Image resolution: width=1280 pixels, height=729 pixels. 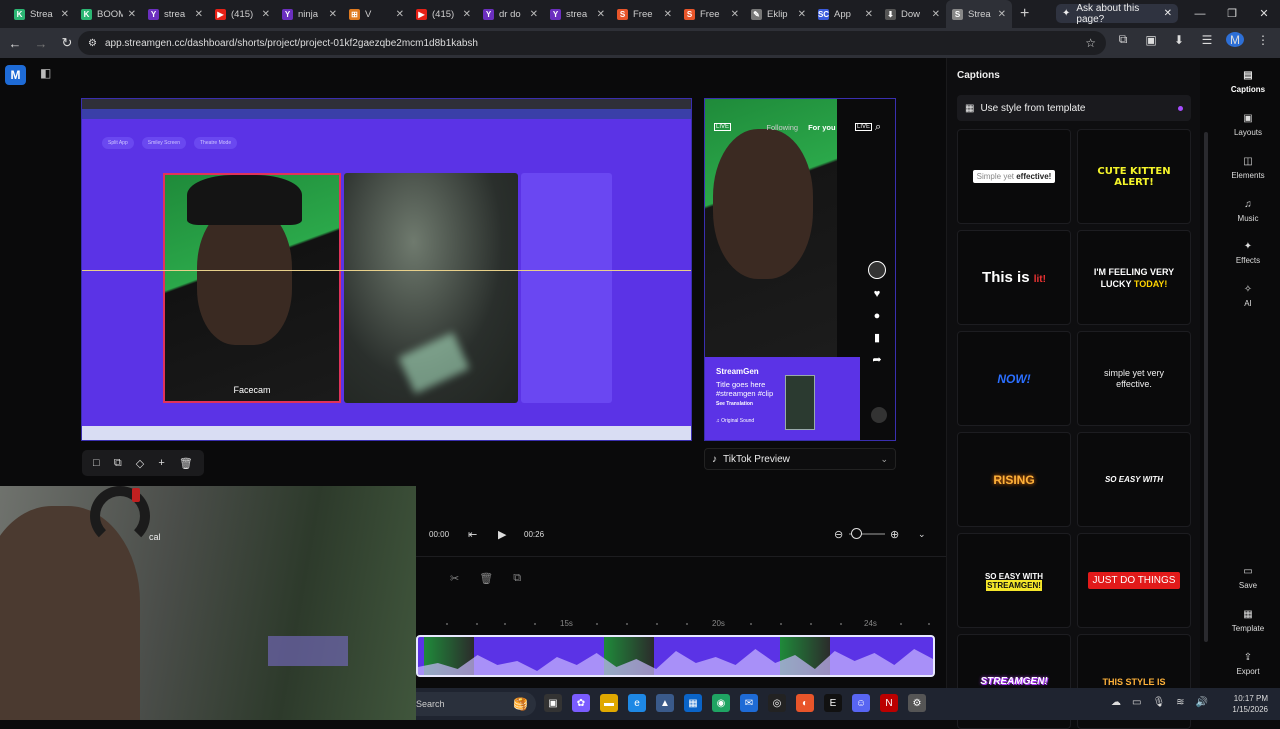 I want to click on browser-tab: ✎ Eklip ✕, so click(x=778, y=14).